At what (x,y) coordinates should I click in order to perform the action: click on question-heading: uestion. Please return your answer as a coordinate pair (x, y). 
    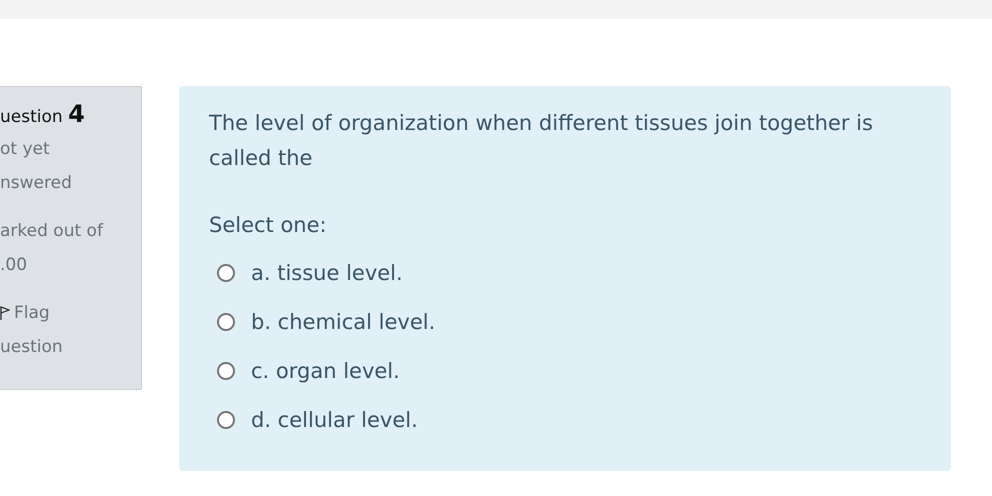
    Looking at the image, I should click on (31, 117).